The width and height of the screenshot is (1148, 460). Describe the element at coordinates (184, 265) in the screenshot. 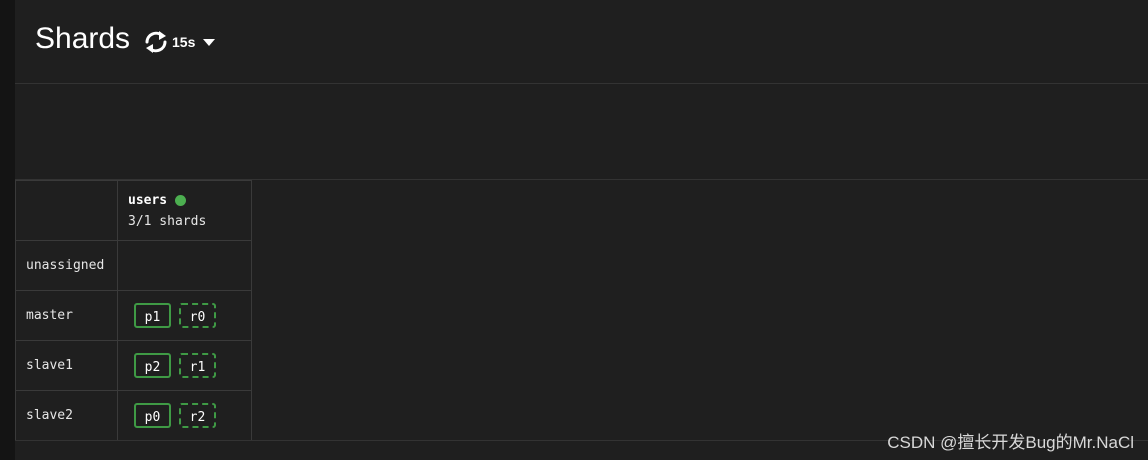

I see `shard-cell` at that location.